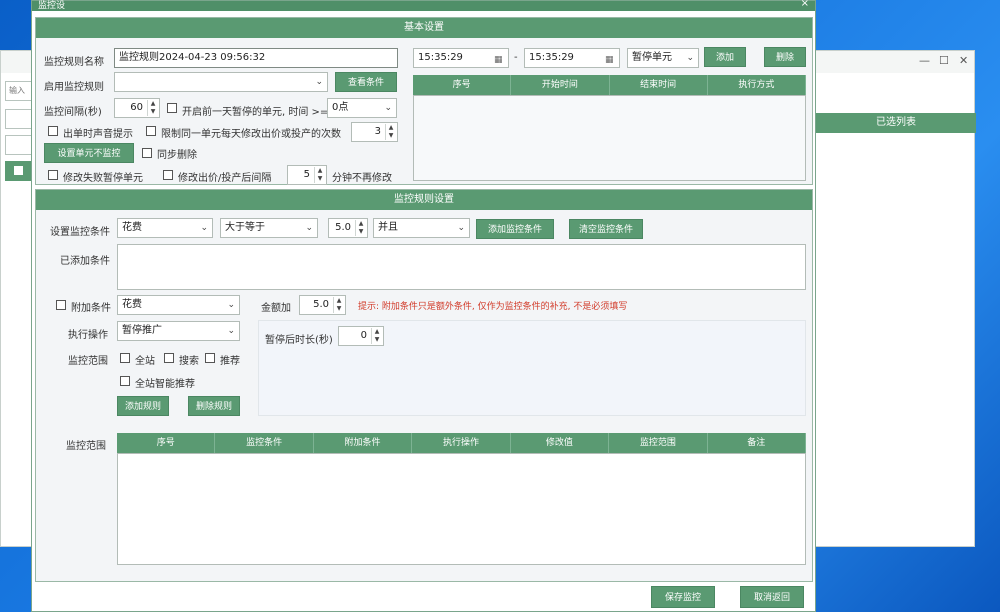 The height and width of the screenshot is (612, 1000). I want to click on rule-name-label: 监控规则名称, so click(74, 62).